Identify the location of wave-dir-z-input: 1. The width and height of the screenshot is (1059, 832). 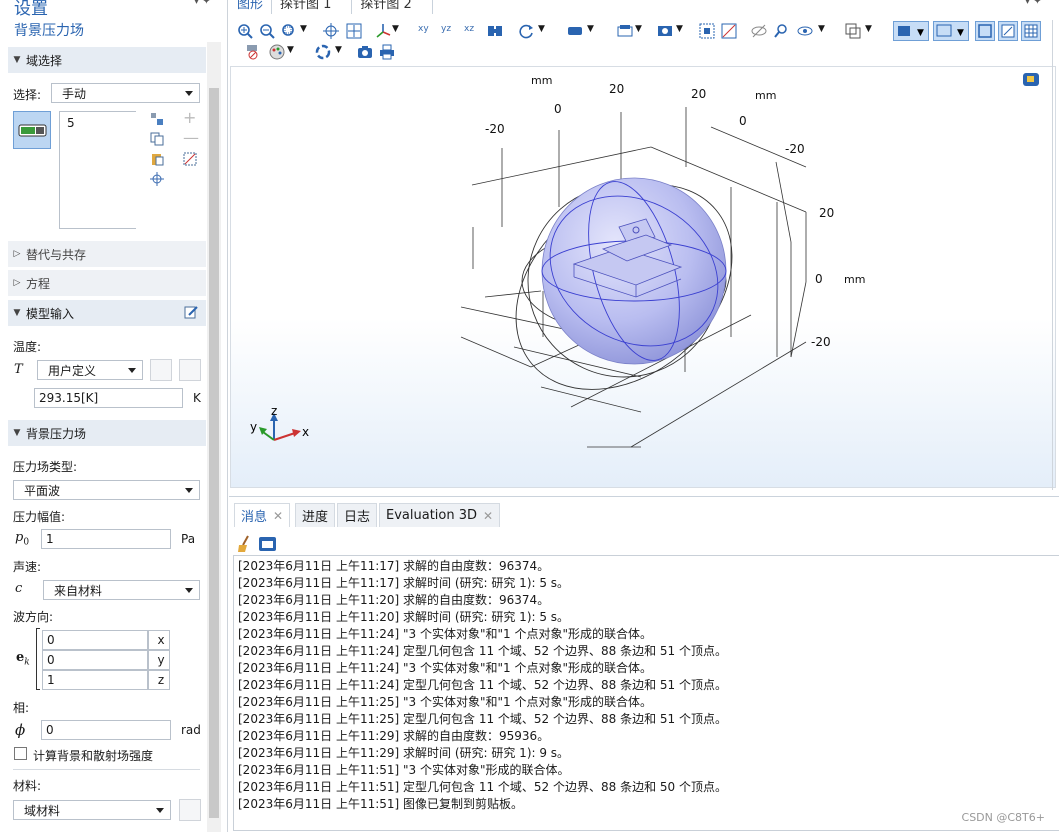
(95, 680).